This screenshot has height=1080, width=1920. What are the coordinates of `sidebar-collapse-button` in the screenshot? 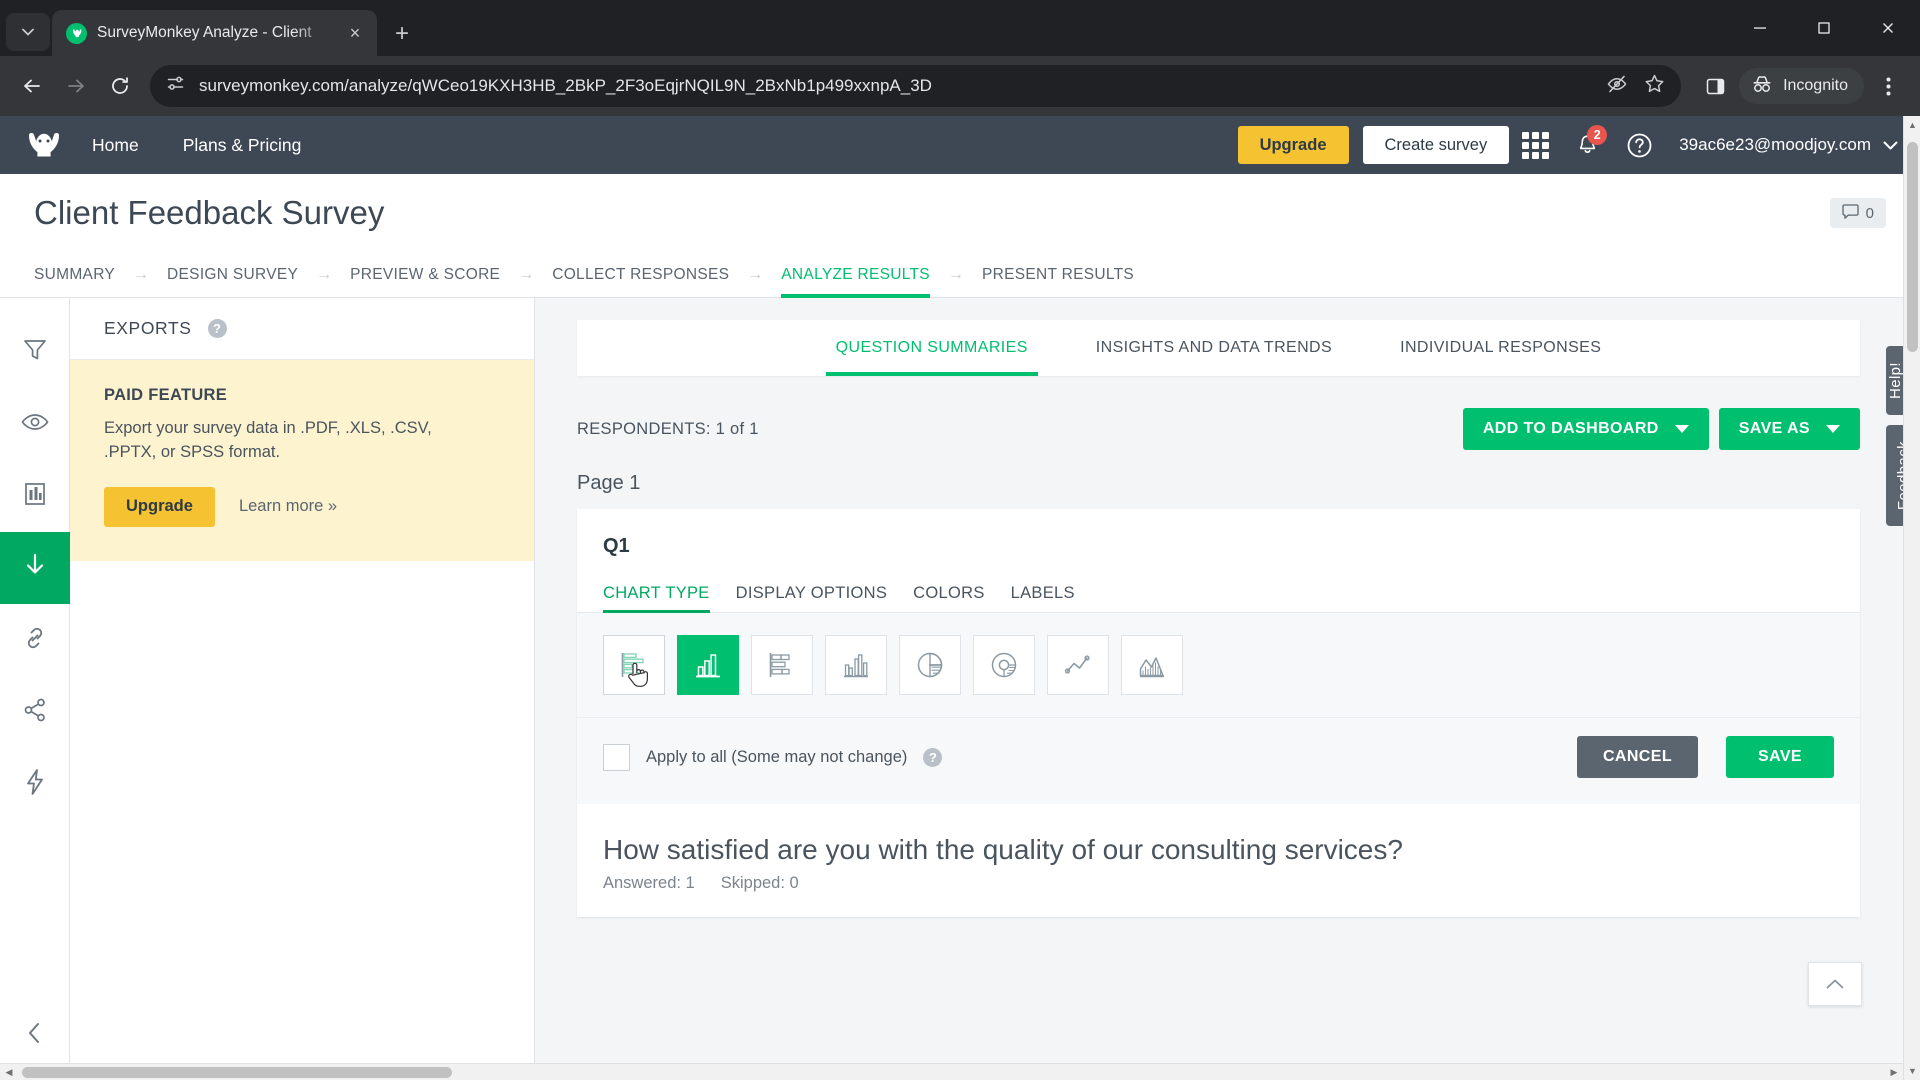 It's located at (35, 1035).